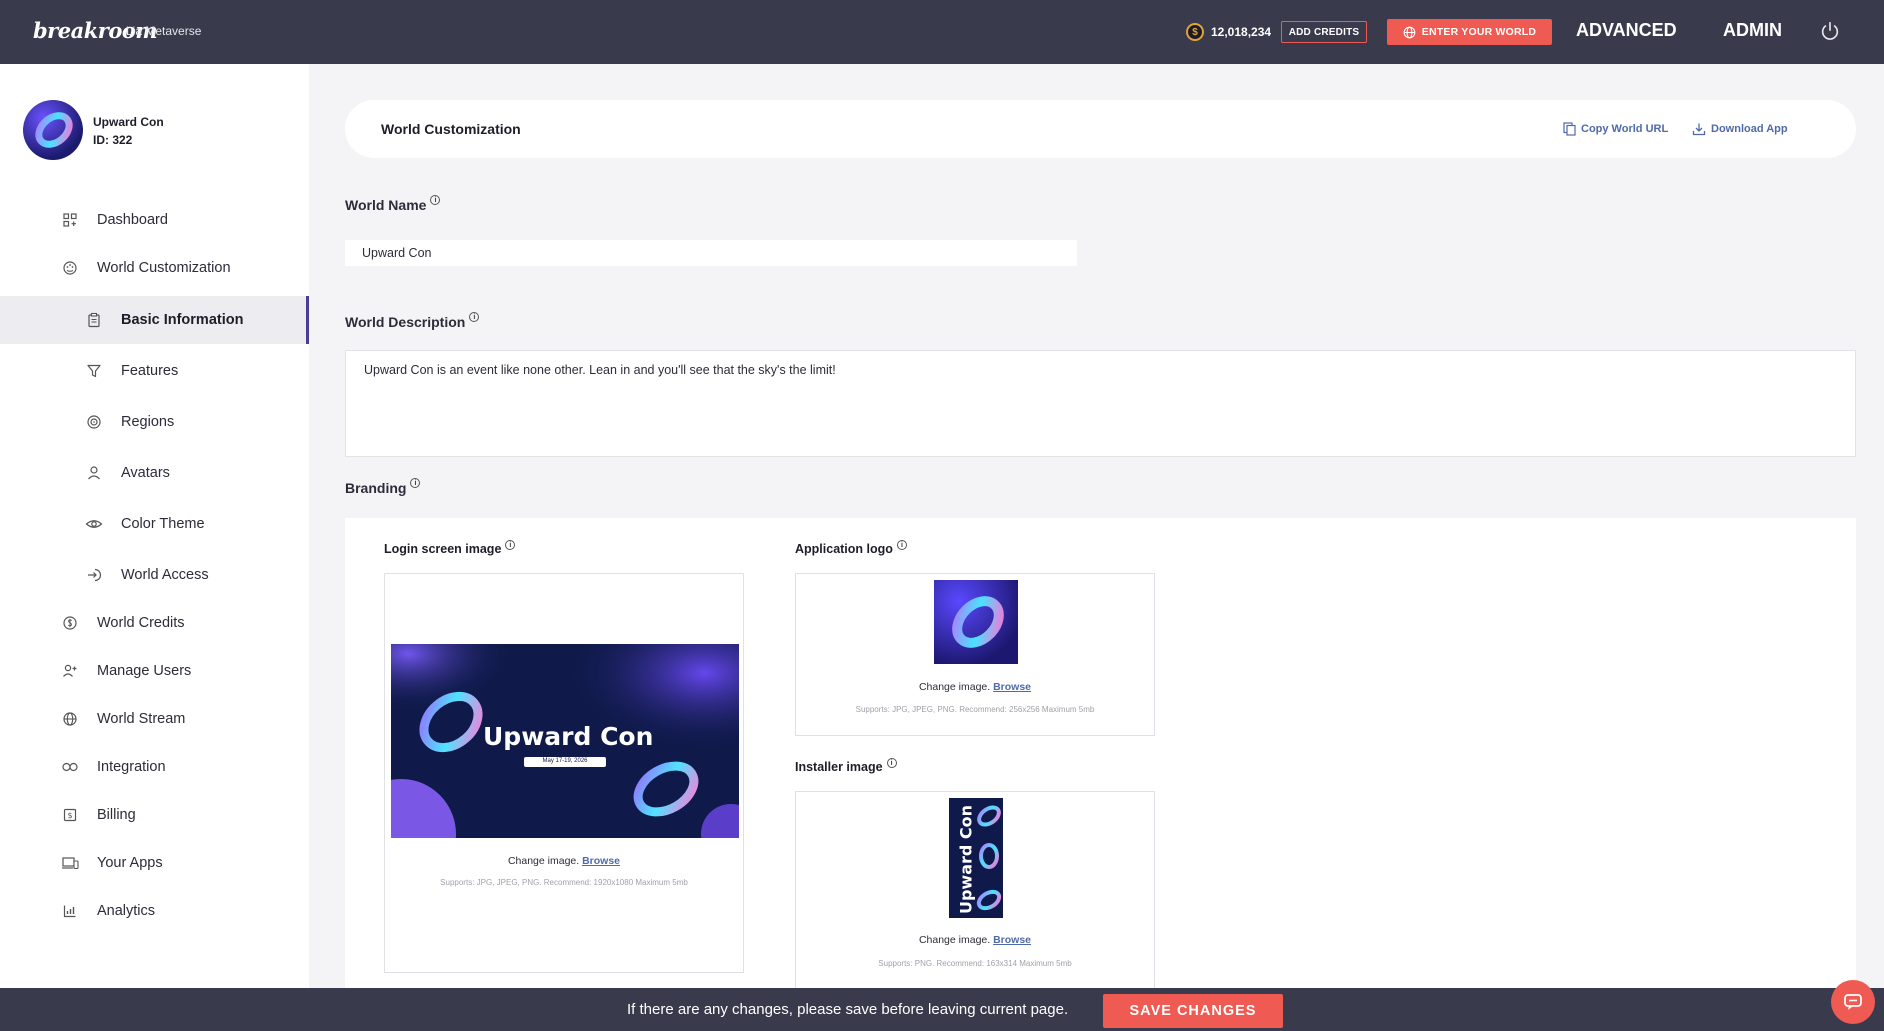 The width and height of the screenshot is (1884, 1031). Describe the element at coordinates (70, 220) in the screenshot. I see `dashboard-icon` at that location.